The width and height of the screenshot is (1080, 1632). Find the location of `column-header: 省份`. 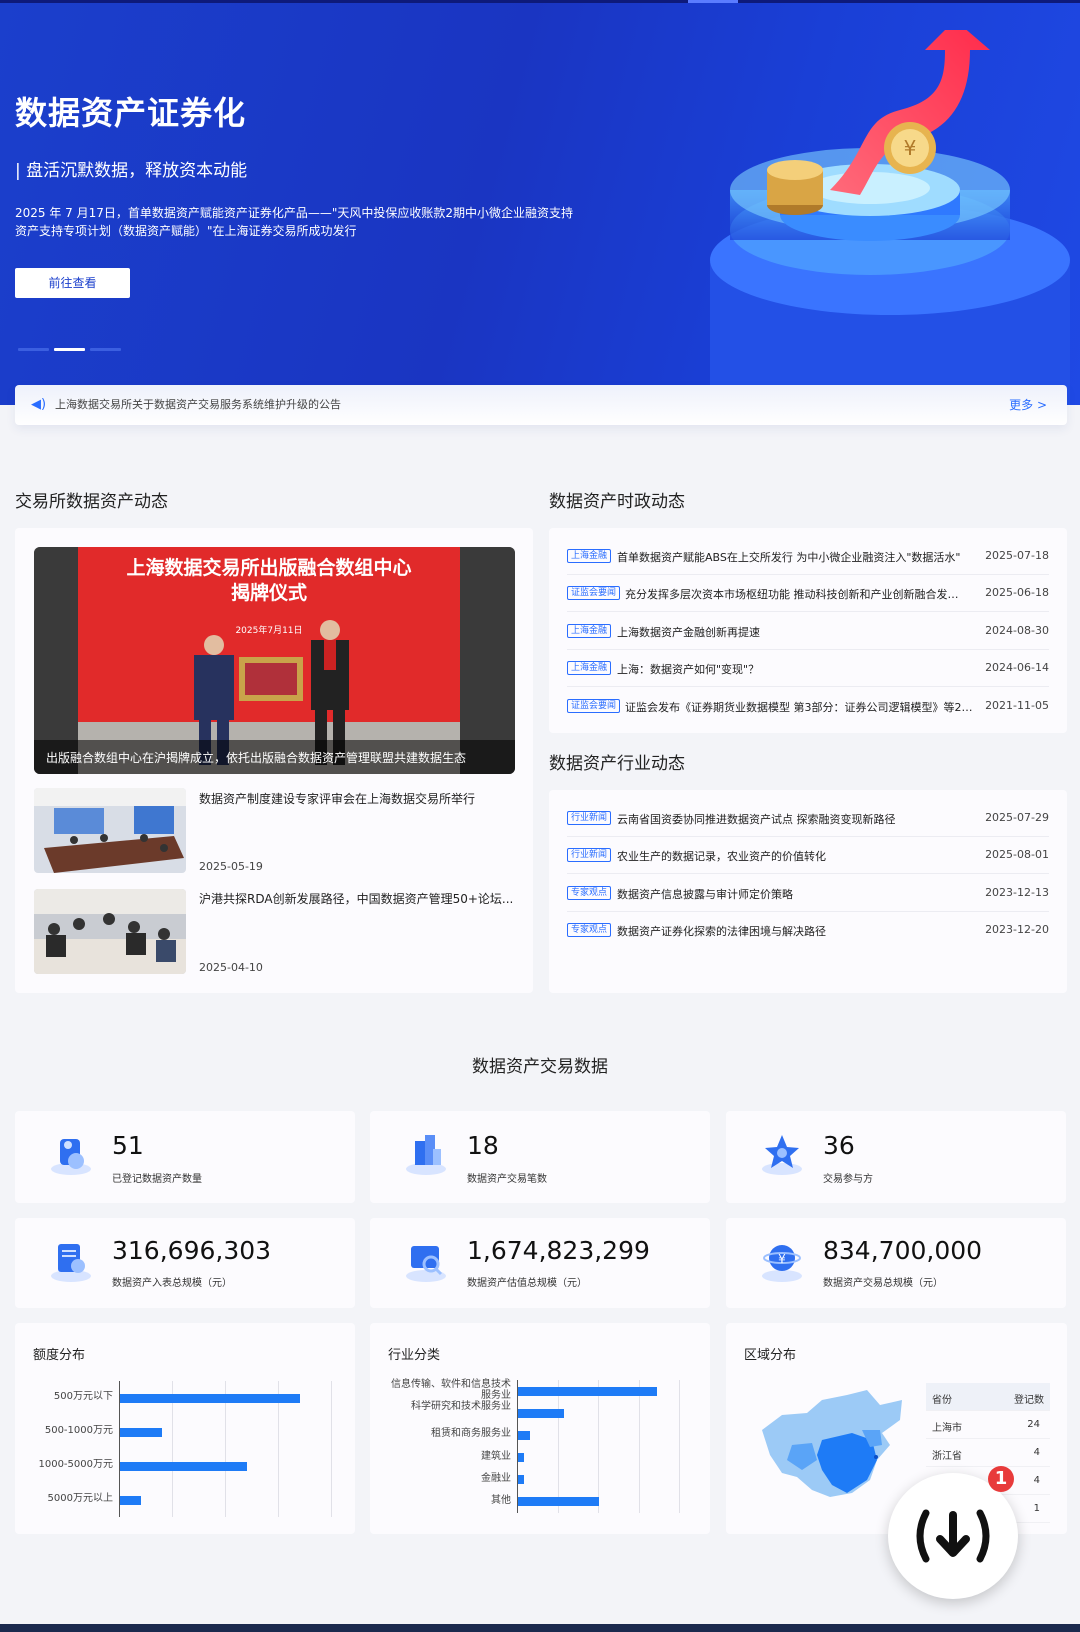

column-header: 省份 is located at coordinates (942, 1400).